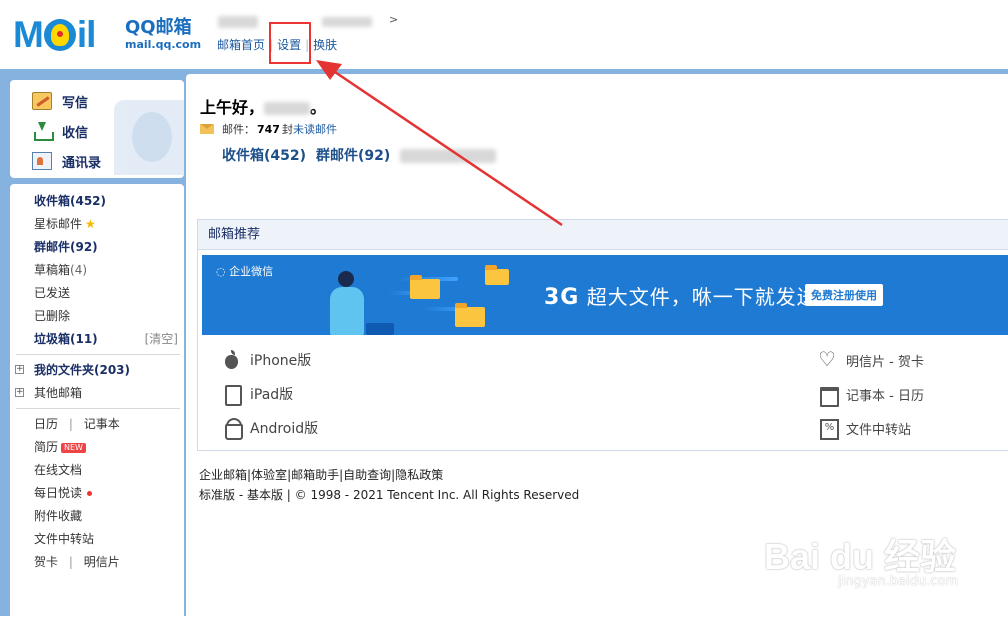 Image resolution: width=1008 pixels, height=621 pixels. I want to click on resume-link: 简历 NEW, so click(60, 447).